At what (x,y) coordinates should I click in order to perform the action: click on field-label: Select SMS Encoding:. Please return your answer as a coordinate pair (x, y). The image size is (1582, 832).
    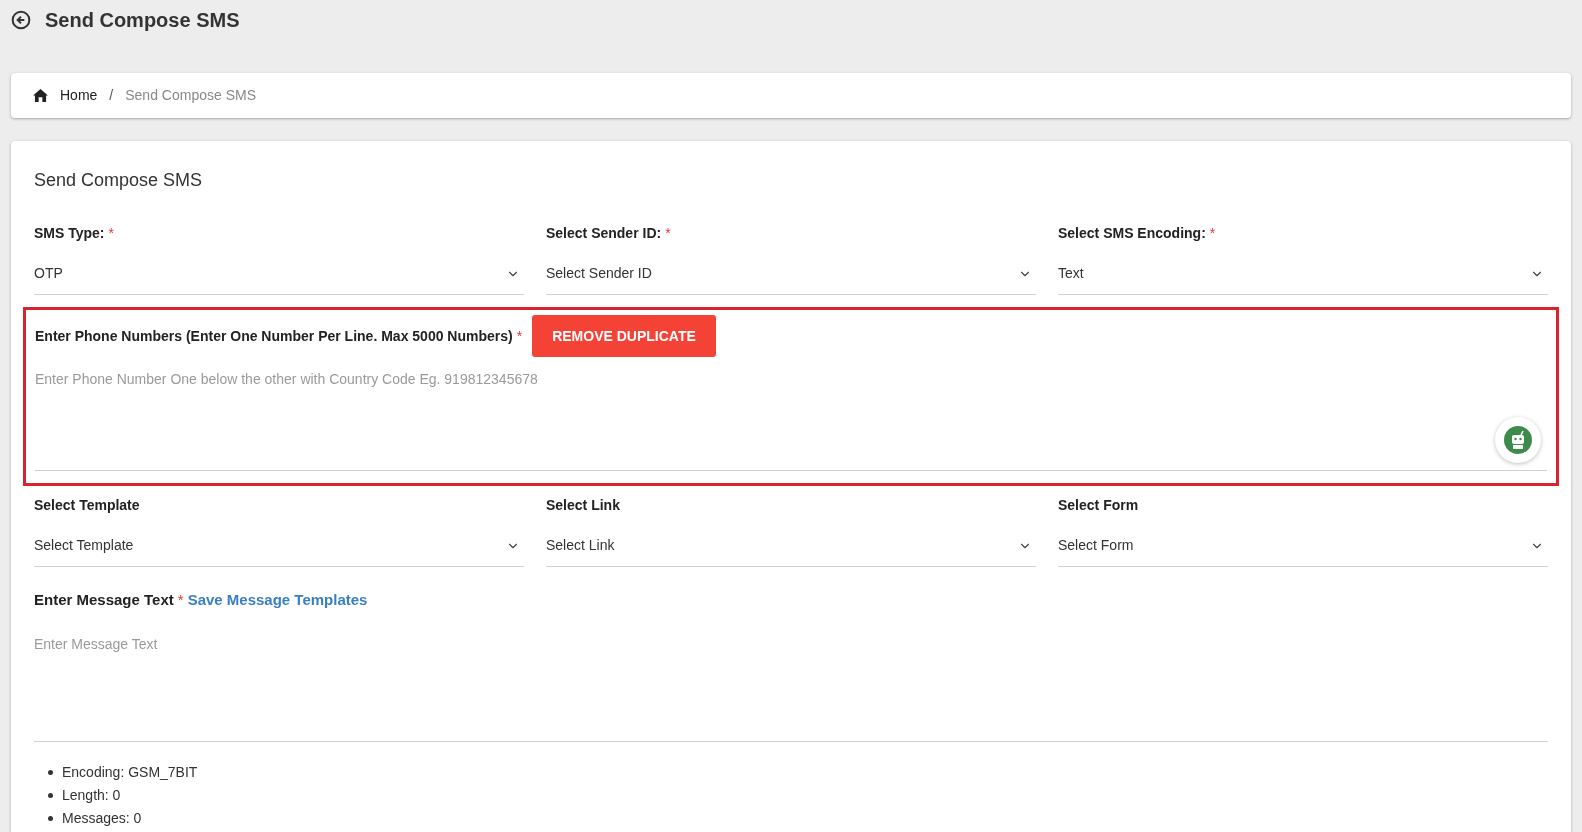
    Looking at the image, I should click on (1132, 233).